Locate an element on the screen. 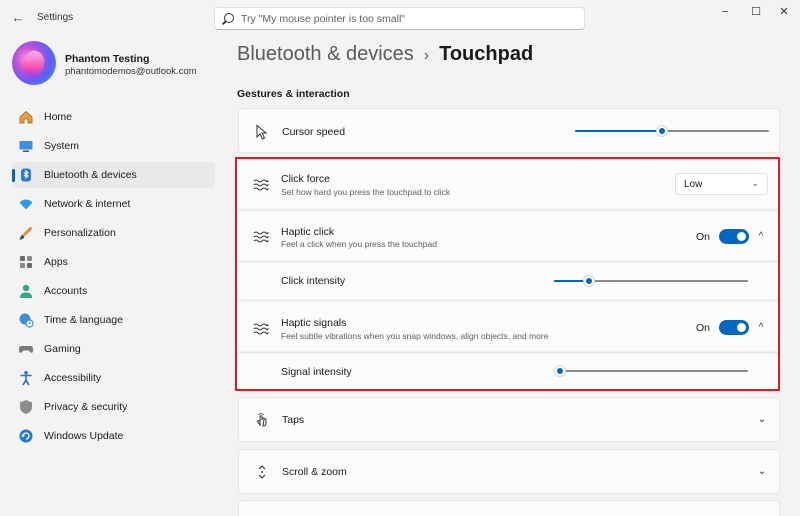 This screenshot has height=516, width=800. sidebar-item-label: Bluetooth & devices is located at coordinates (90, 175).